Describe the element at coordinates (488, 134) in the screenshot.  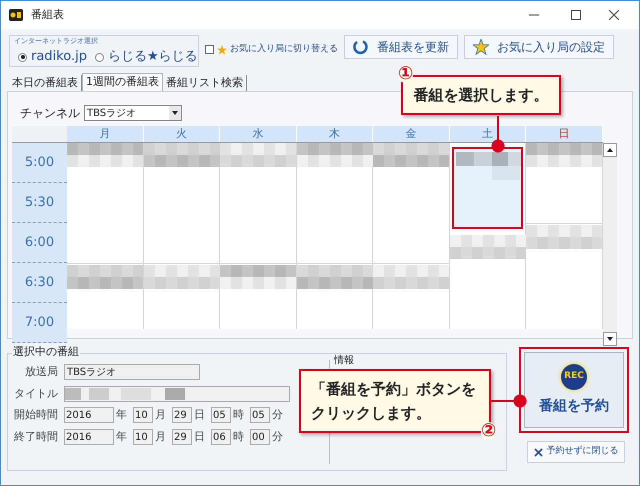
I see `day-header-cell: 土` at that location.